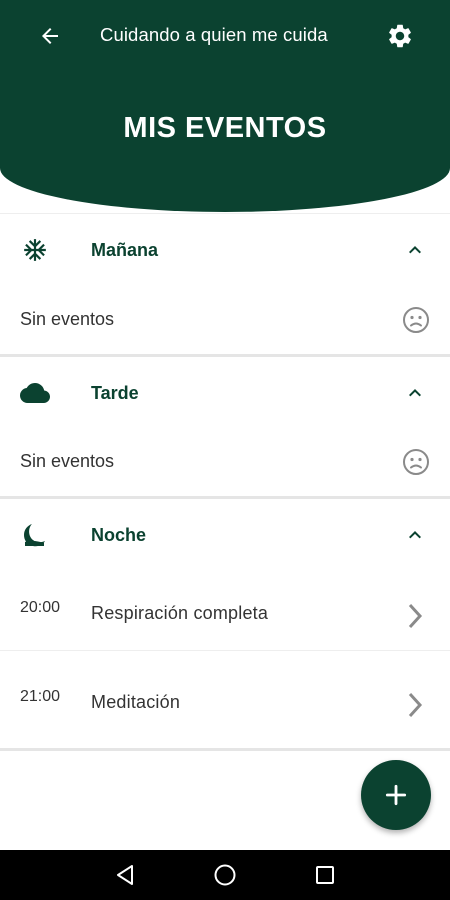  I want to click on arrow-left-icon, so click(50, 36).